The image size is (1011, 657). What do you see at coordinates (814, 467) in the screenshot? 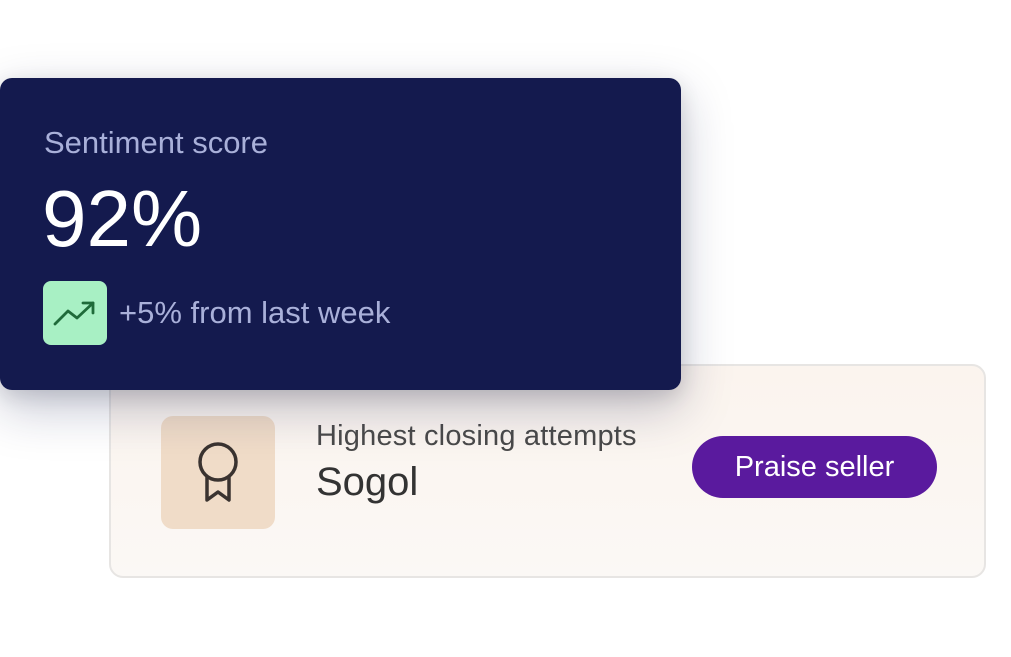
I see `praise-seller-button: Praise seller` at bounding box center [814, 467].